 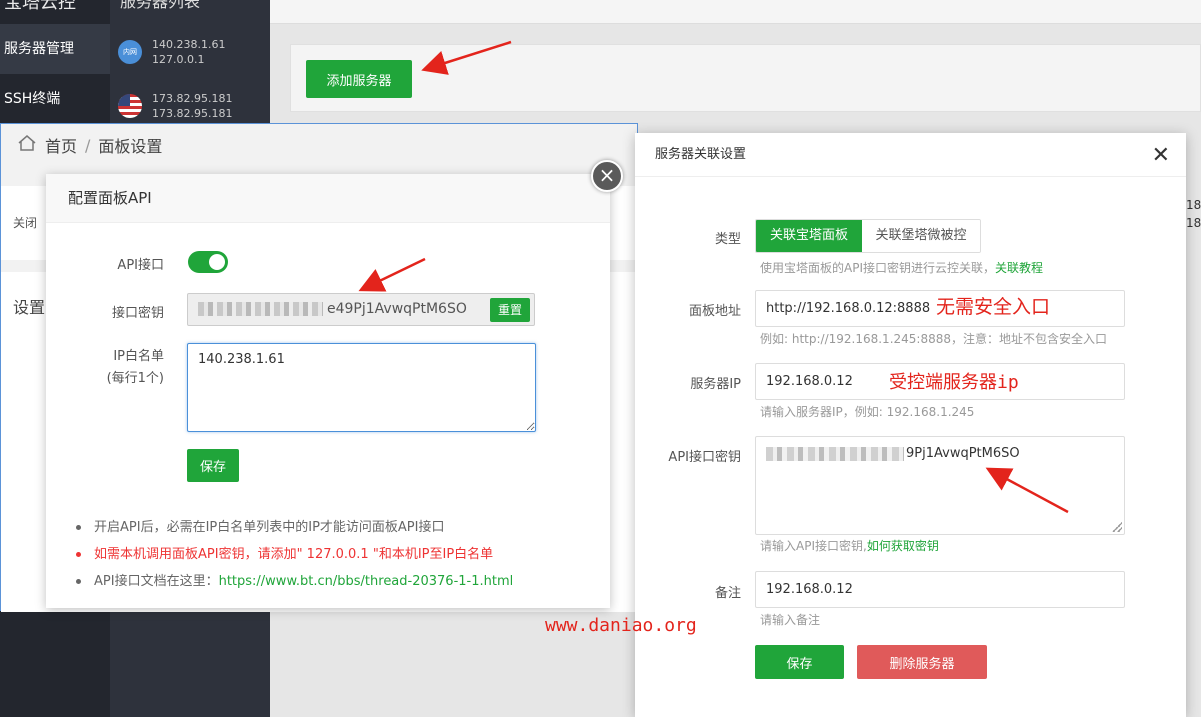 What do you see at coordinates (160, 5) in the screenshot?
I see `server-list-header: 服务器列表` at bounding box center [160, 5].